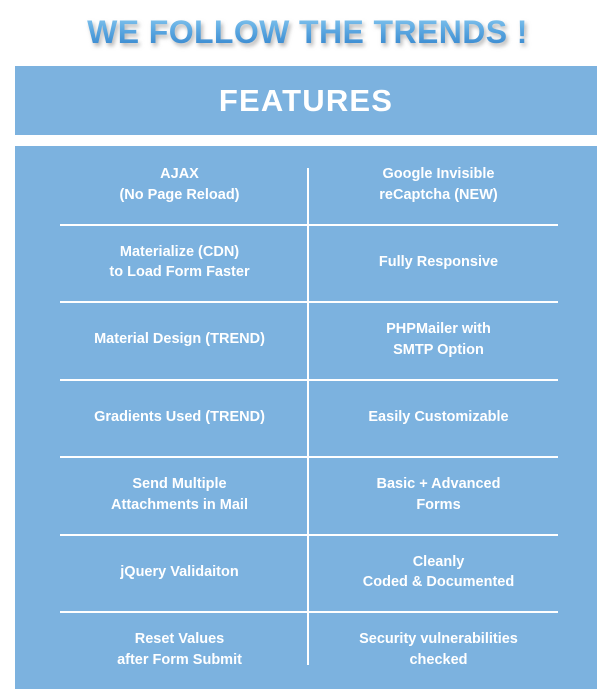 This screenshot has height=700, width=615. What do you see at coordinates (179, 174) in the screenshot?
I see `feature-text-line: AJAX` at bounding box center [179, 174].